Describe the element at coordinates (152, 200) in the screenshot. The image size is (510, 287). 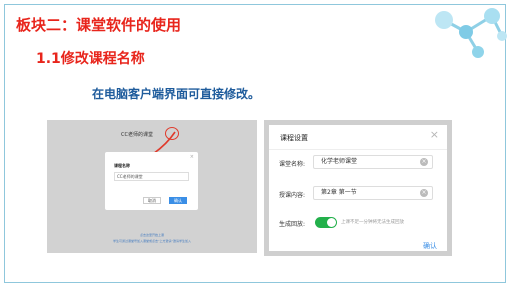
I see `cancel-button: 取消` at that location.